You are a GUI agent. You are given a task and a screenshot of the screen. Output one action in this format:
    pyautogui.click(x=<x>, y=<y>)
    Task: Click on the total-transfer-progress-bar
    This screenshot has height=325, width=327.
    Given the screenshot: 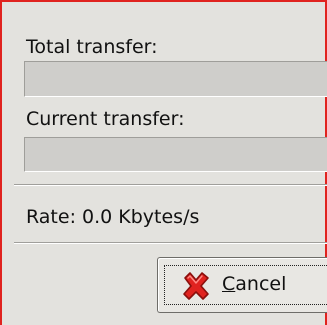 What is the action you would take?
    pyautogui.click(x=175, y=79)
    